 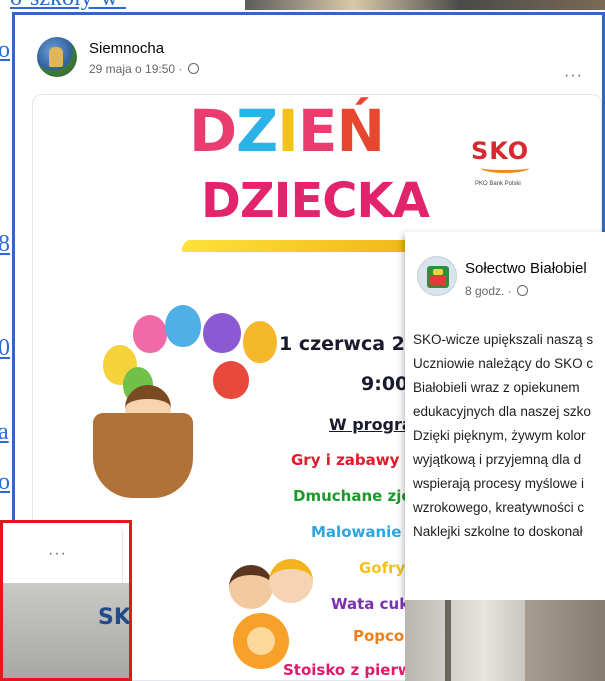 What do you see at coordinates (505, 640) in the screenshot?
I see `overlay-post-photo` at bounding box center [505, 640].